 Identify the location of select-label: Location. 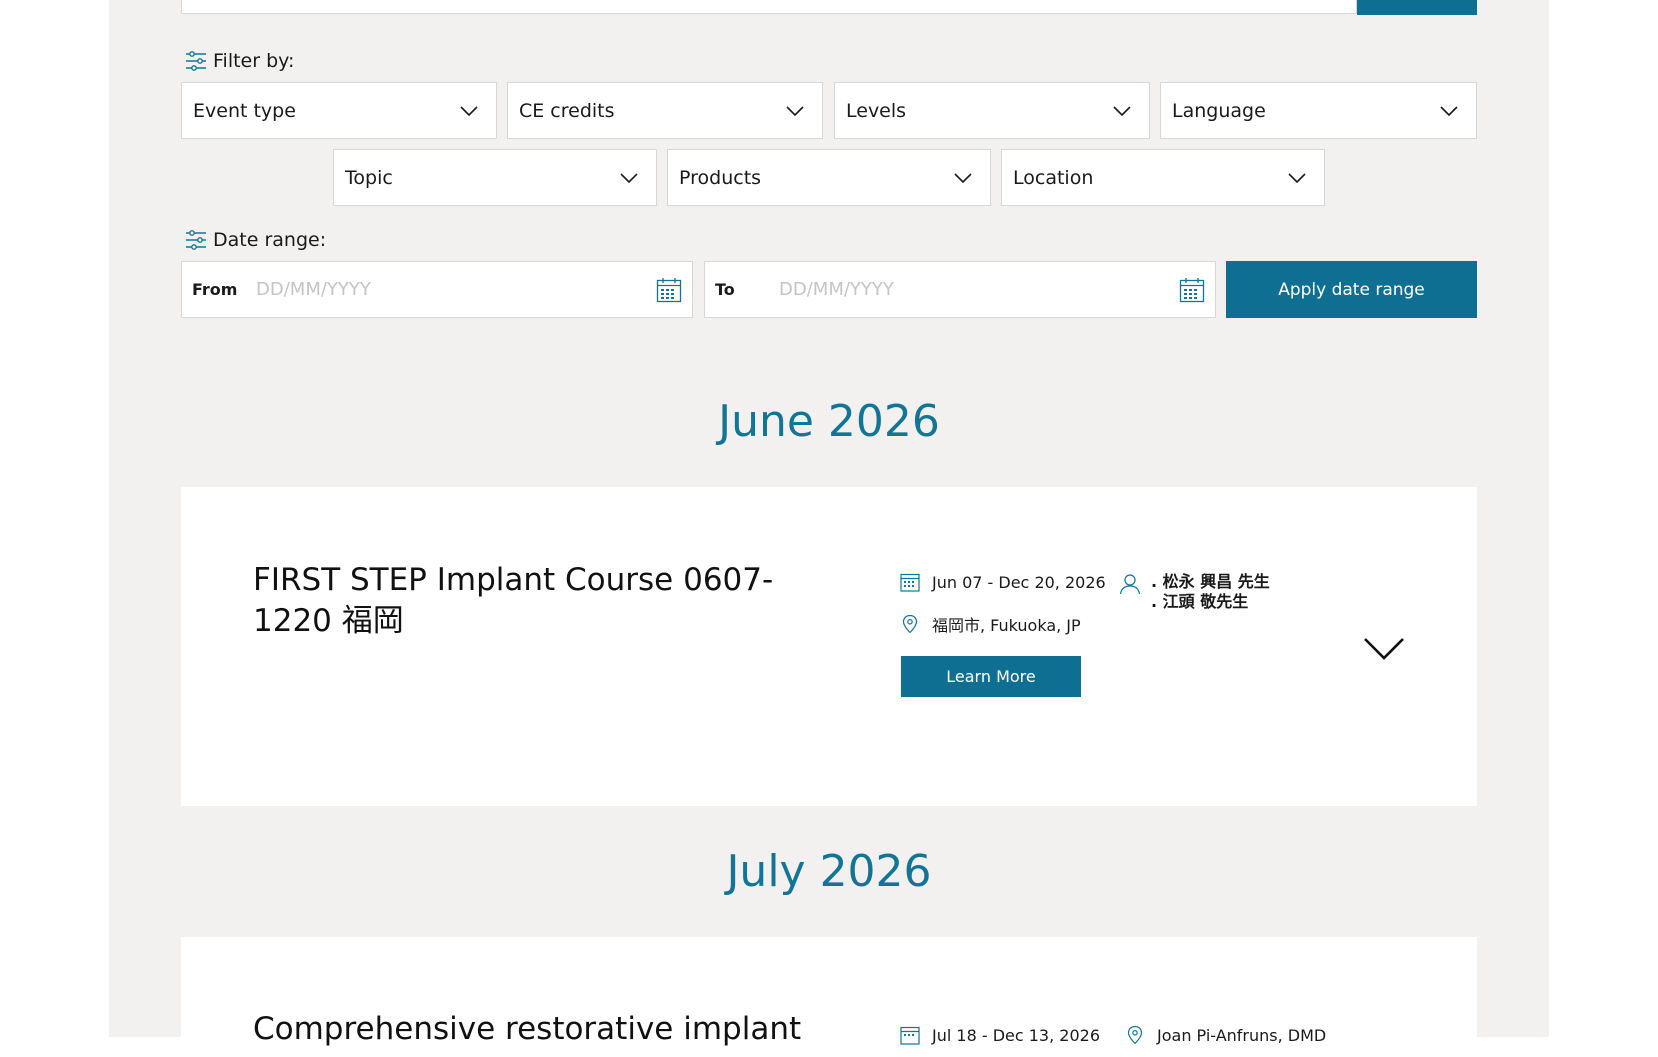
(1053, 177).